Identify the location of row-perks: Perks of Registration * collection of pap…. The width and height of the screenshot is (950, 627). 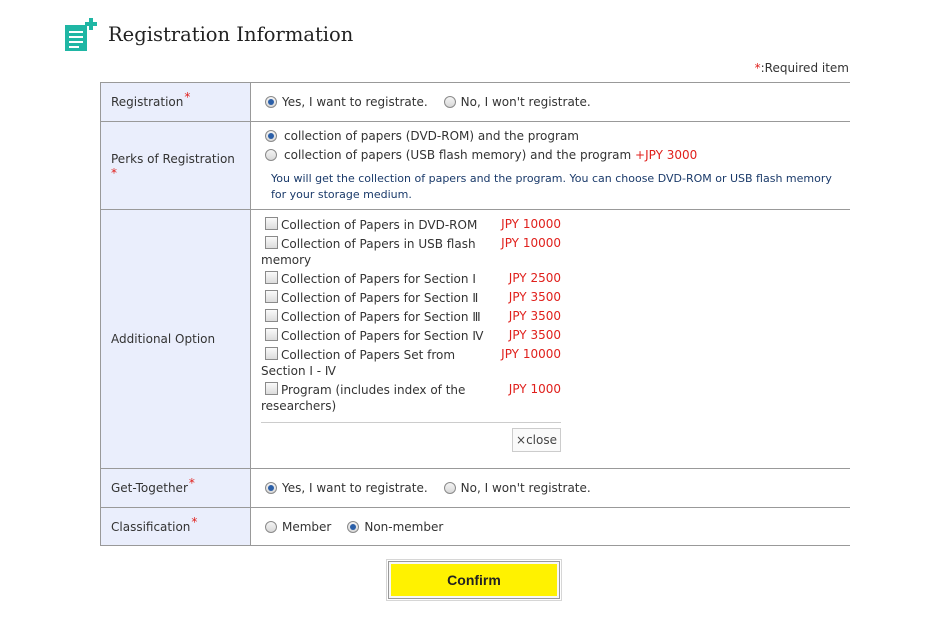
(475, 165).